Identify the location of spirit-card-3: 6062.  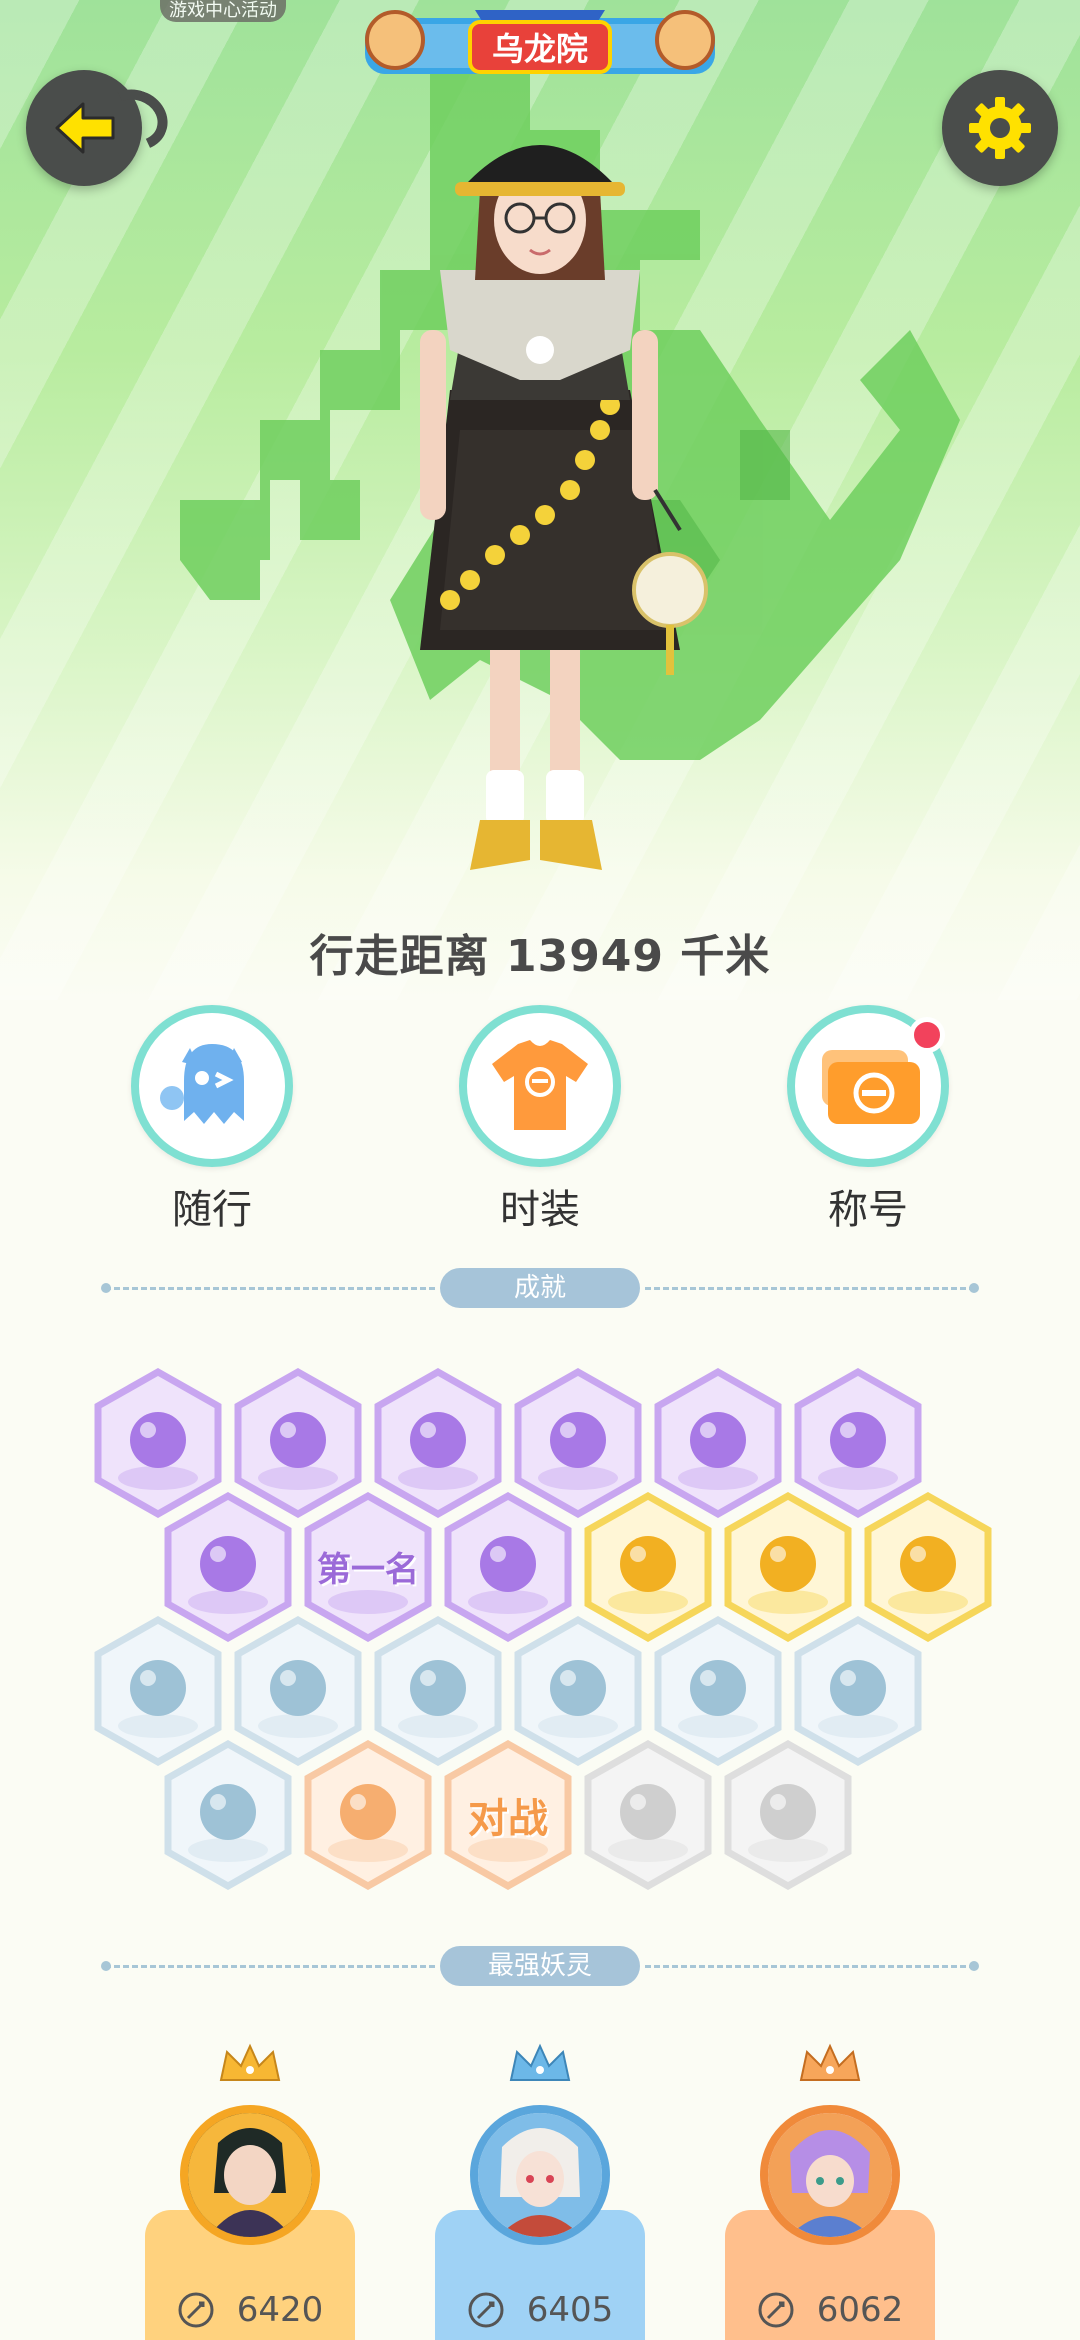
(830, 2190).